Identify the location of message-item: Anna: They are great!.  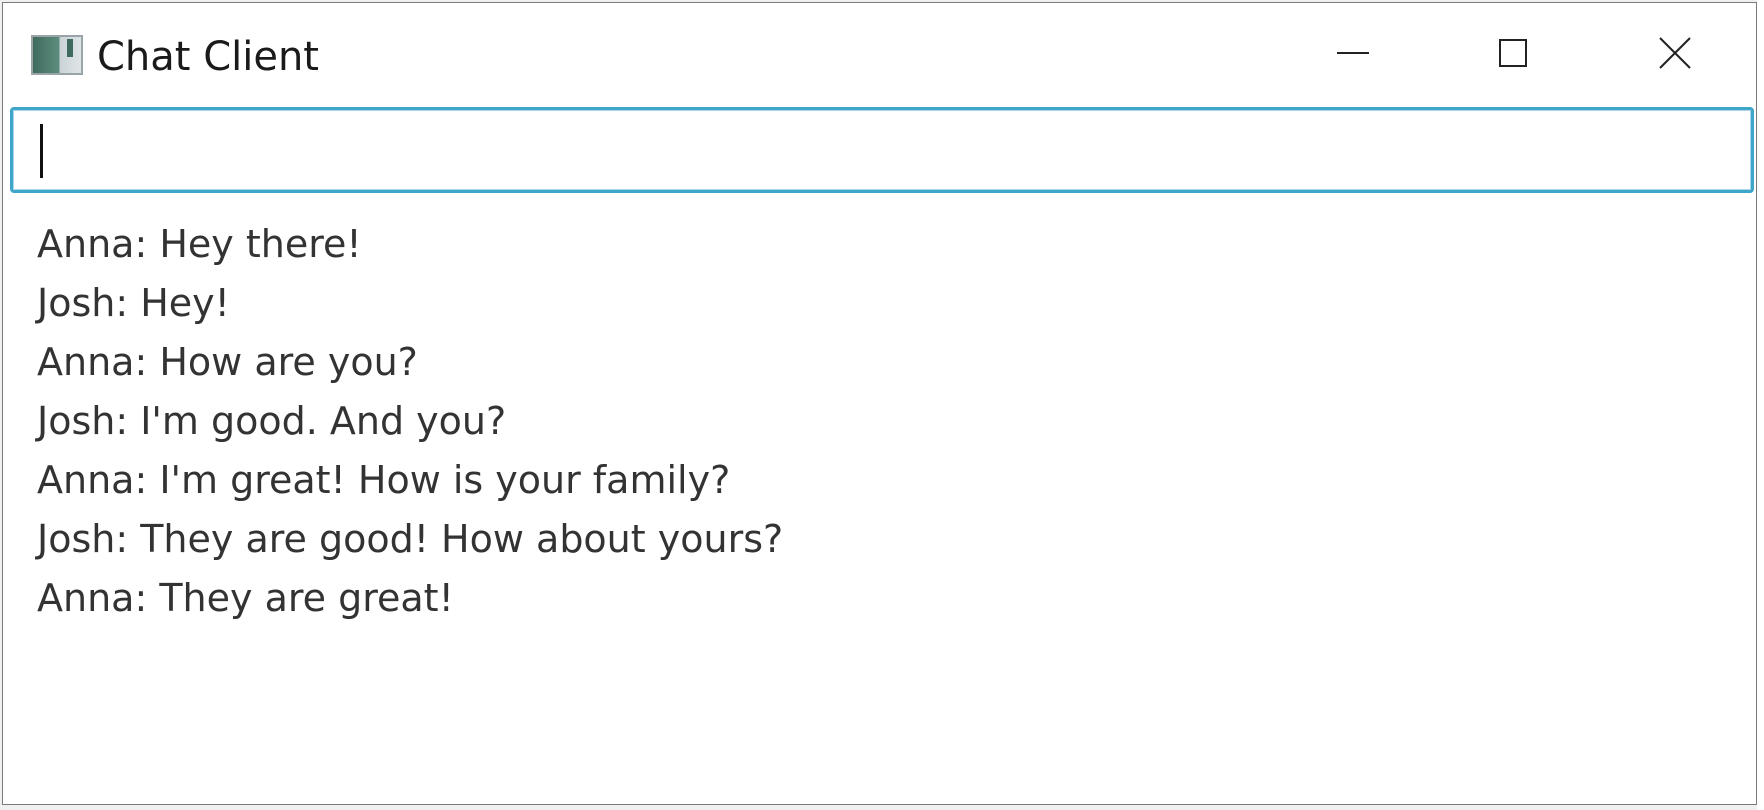
(245, 598).